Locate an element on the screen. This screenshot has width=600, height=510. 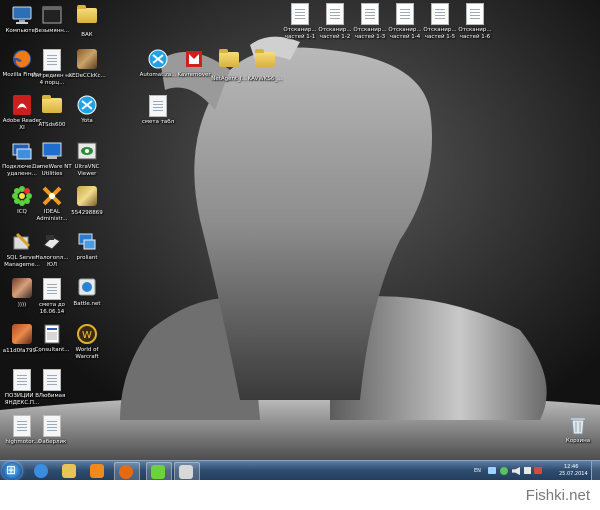
desktop-icon-scan-5: Отсканир... частей 1-6 is located at coordinates (475, 21).